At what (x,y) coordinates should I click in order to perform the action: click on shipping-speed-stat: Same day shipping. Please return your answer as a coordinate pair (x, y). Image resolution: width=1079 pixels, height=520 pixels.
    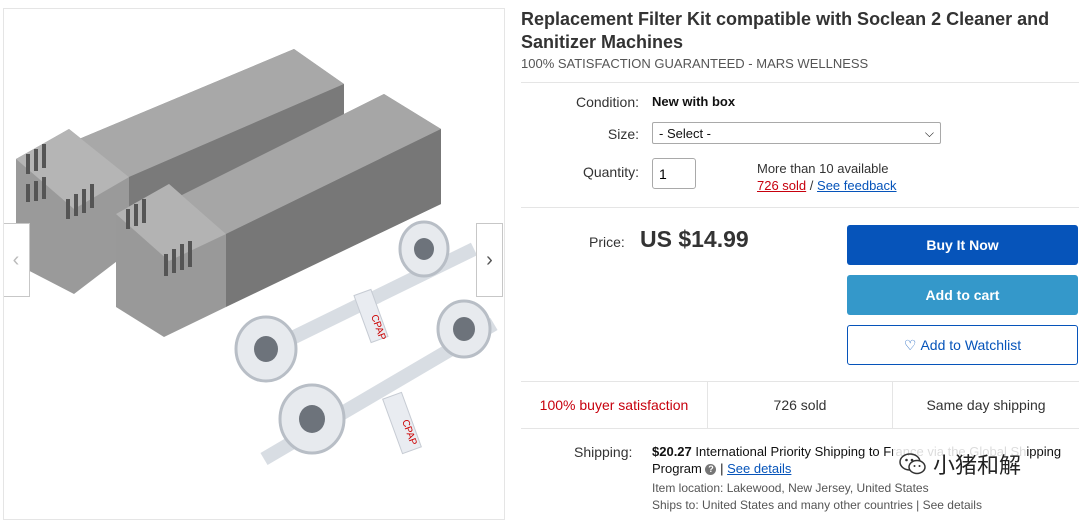
    Looking at the image, I should click on (986, 405).